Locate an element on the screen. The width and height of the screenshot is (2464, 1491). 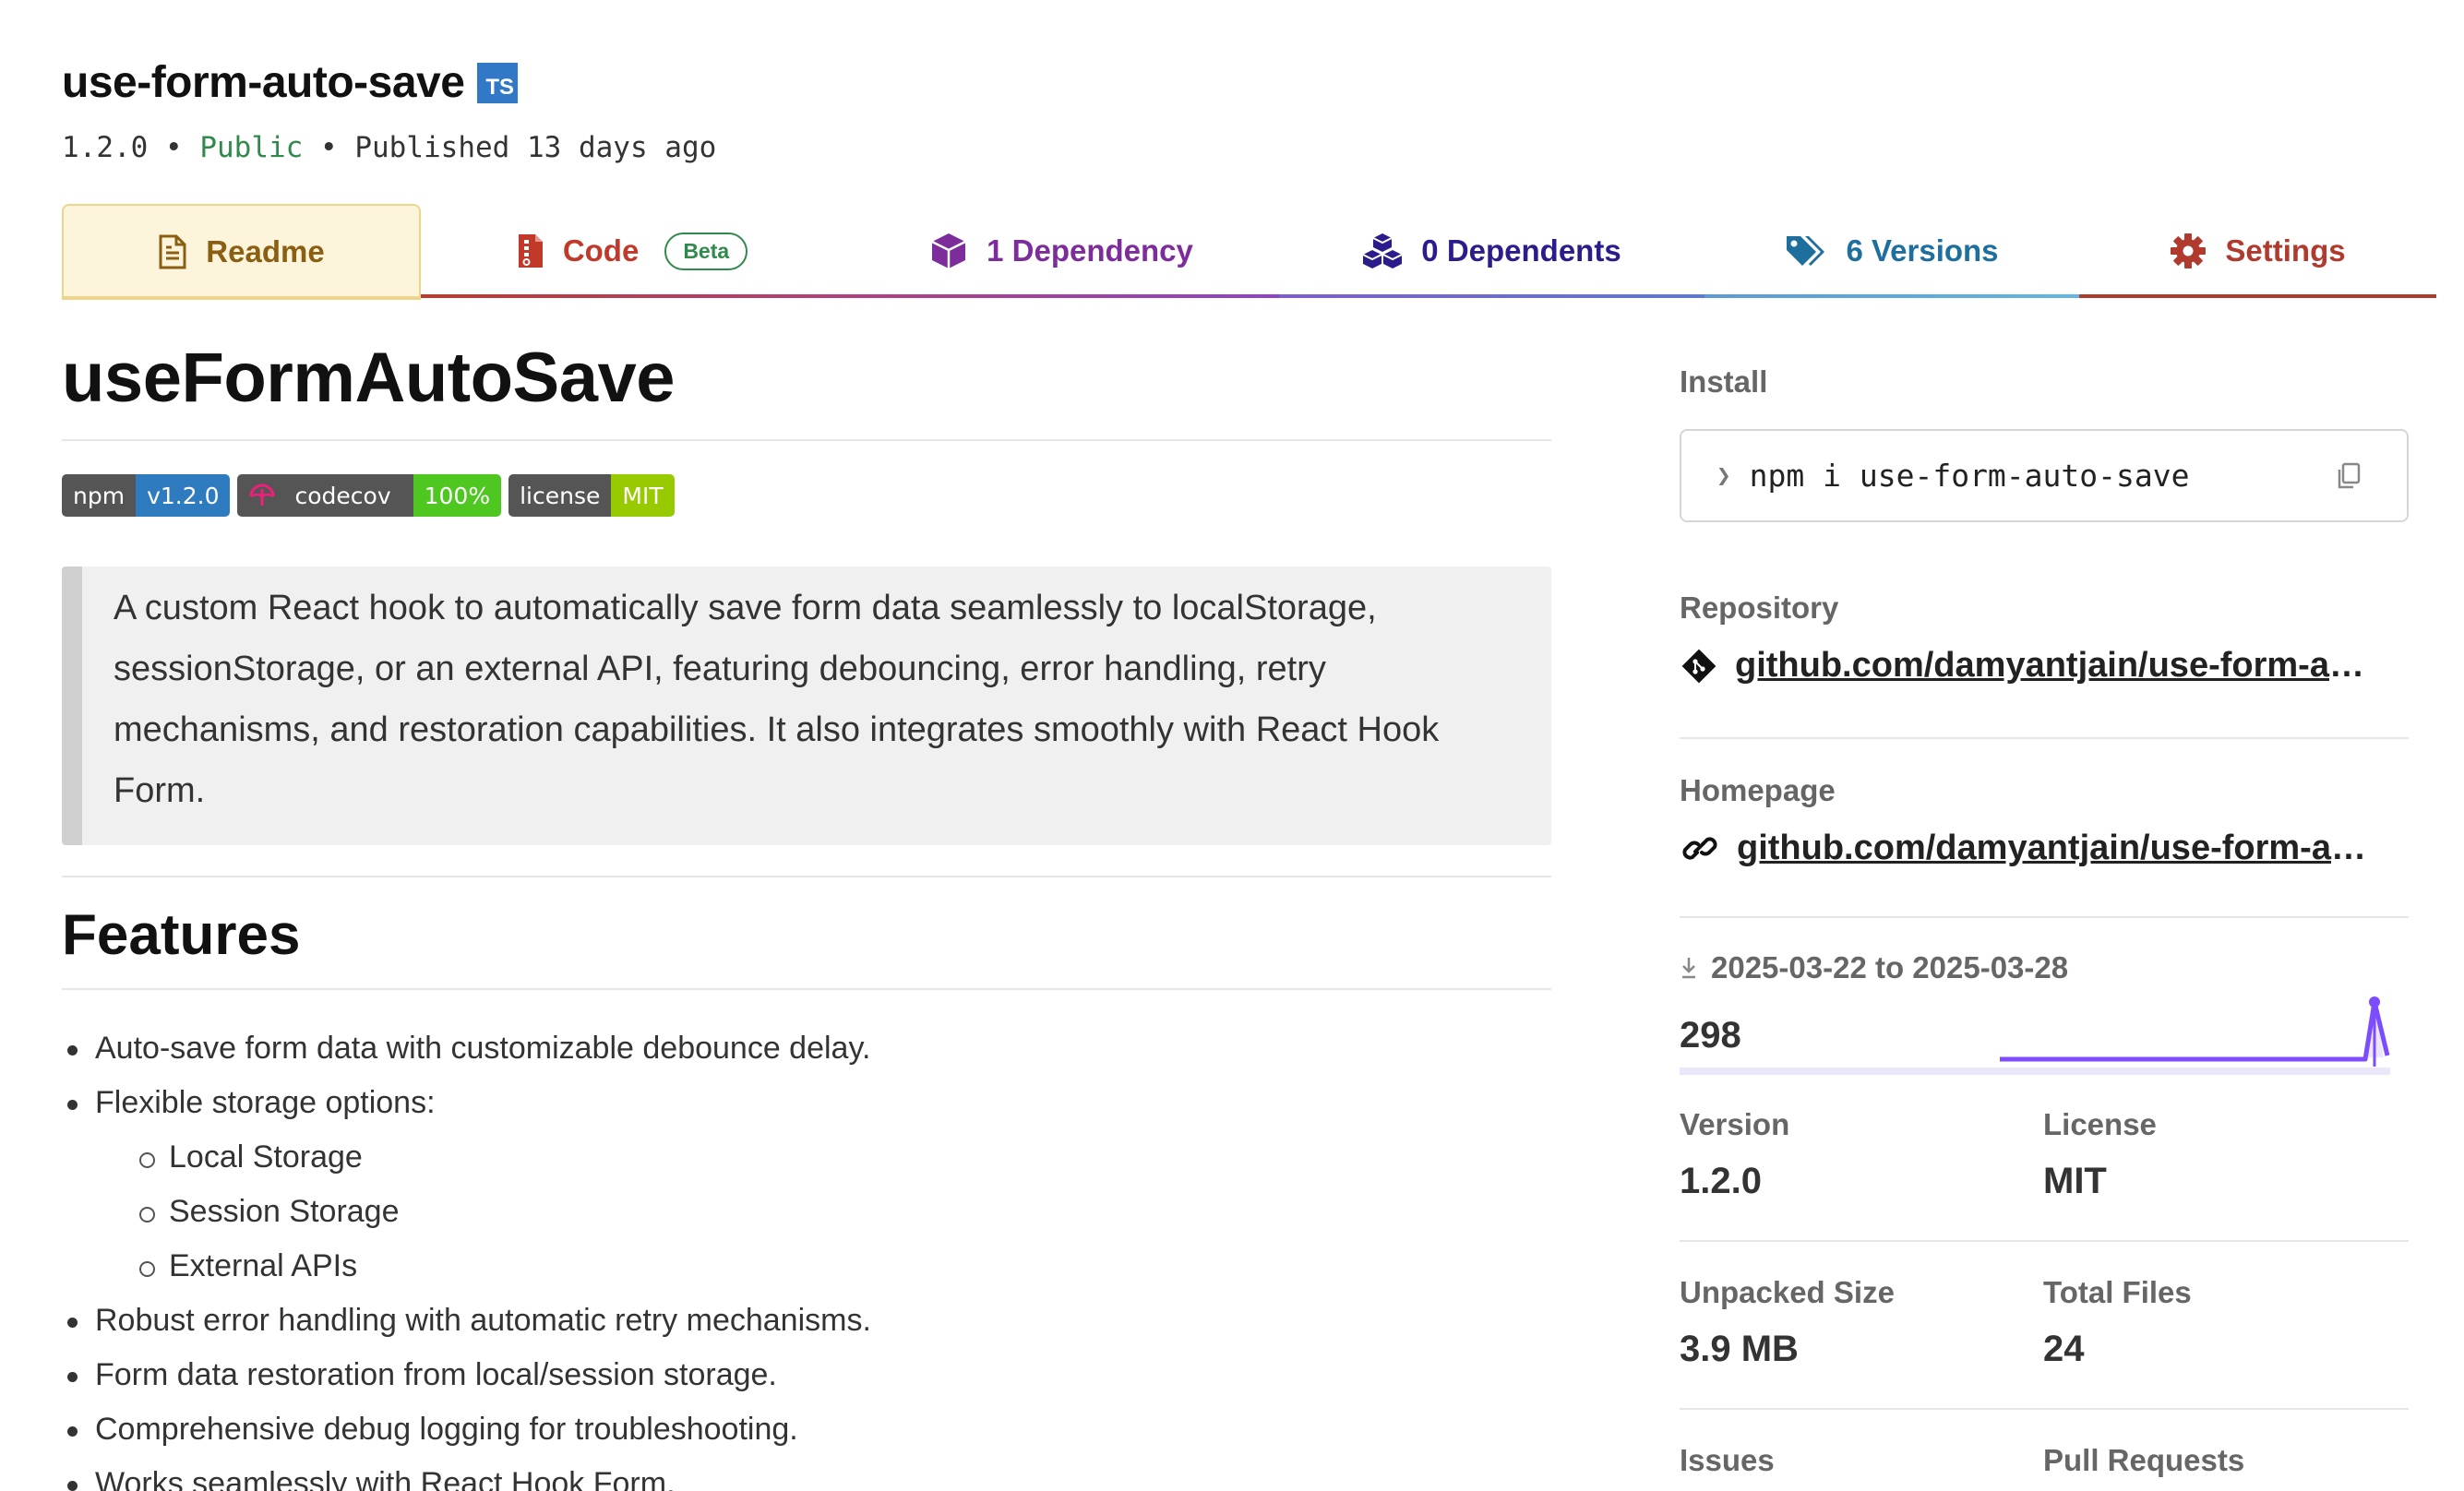
readme-badges: npm v1.2.0 codecov 100% license MIT is located at coordinates (368, 495).